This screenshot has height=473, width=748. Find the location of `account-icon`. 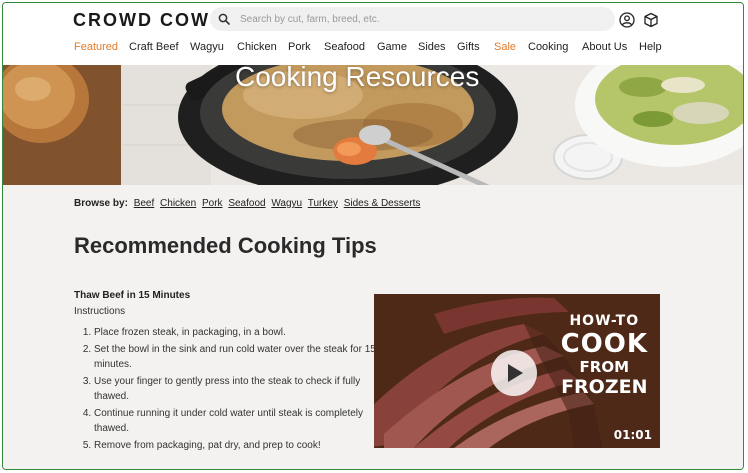

account-icon is located at coordinates (627, 20).